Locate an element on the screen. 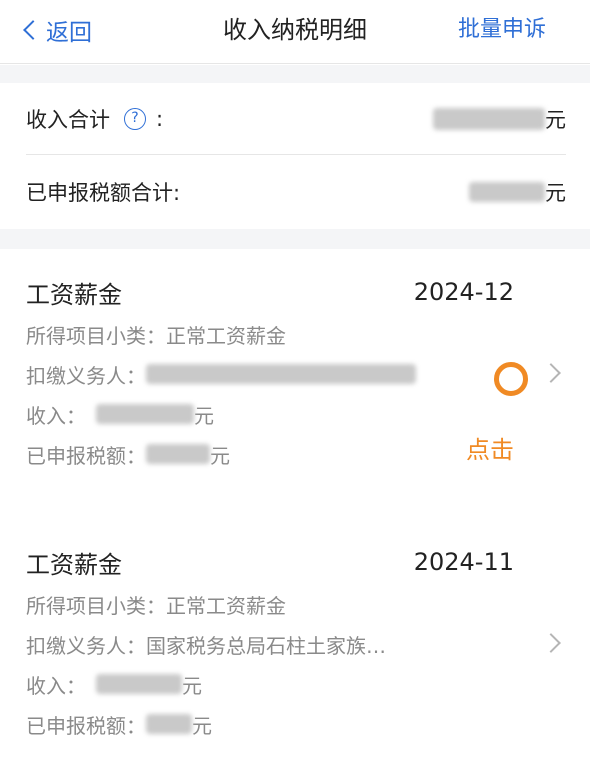 The width and height of the screenshot is (590, 783). tax-total-value: 元 is located at coordinates (517, 192).